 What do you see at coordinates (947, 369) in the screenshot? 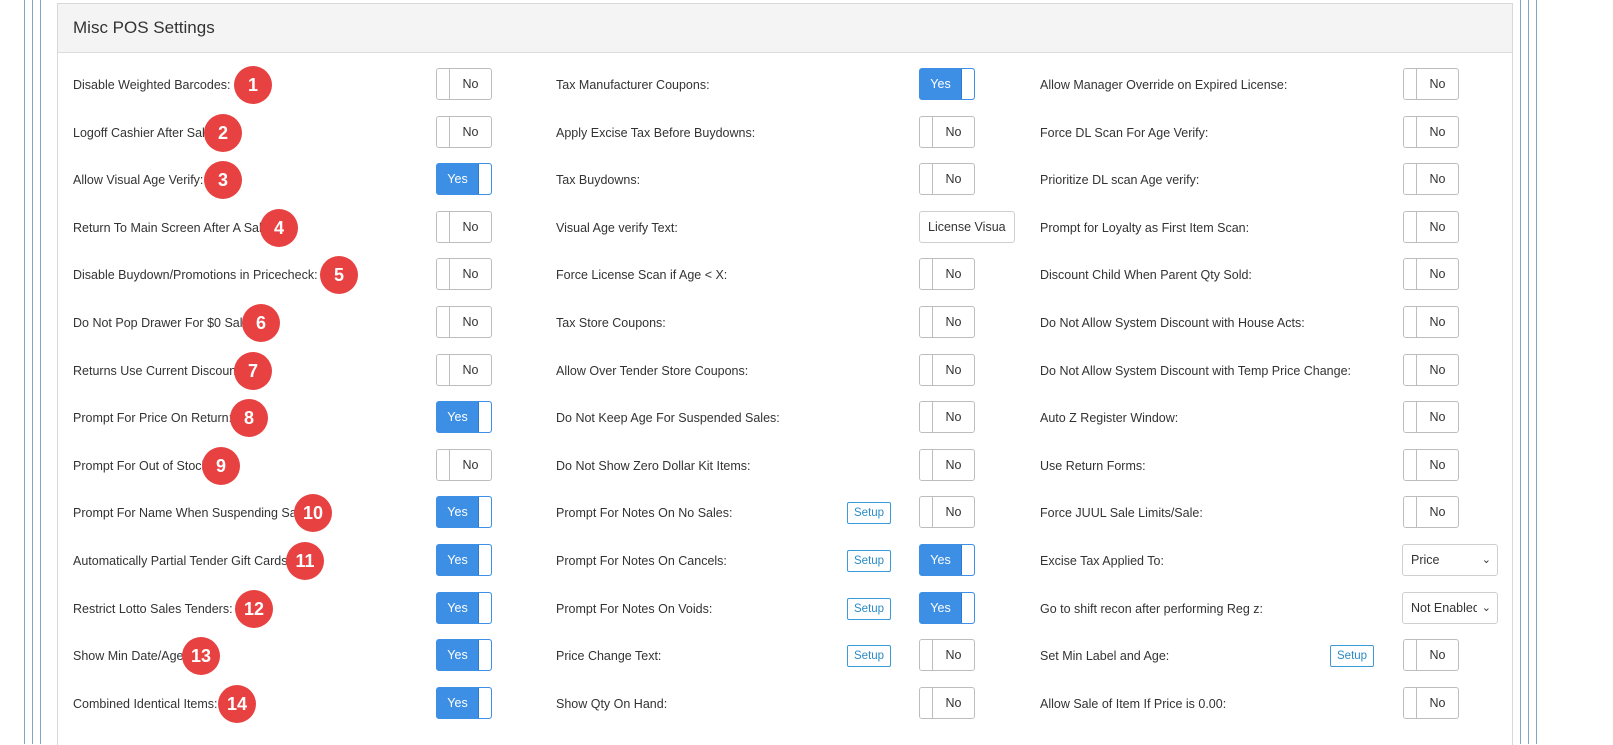
I see `toggle-allow-over-tender-store-coupons: No` at bounding box center [947, 369].